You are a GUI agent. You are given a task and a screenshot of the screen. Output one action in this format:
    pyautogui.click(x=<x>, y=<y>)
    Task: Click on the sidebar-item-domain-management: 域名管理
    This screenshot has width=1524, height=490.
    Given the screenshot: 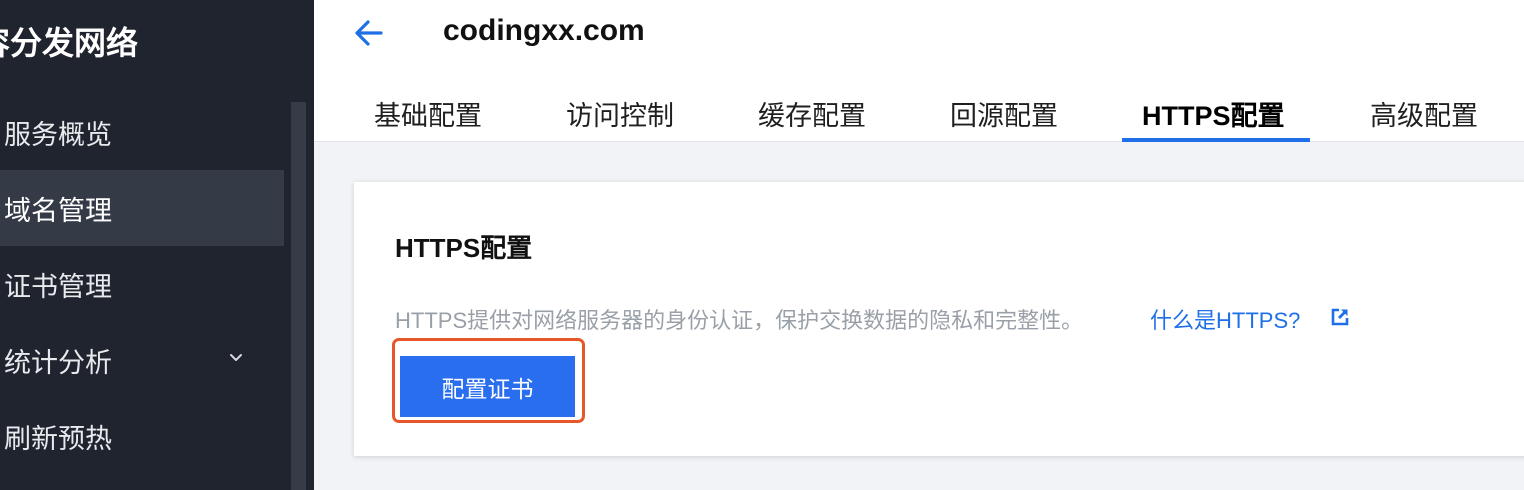 What is the action you would take?
    pyautogui.click(x=142, y=208)
    